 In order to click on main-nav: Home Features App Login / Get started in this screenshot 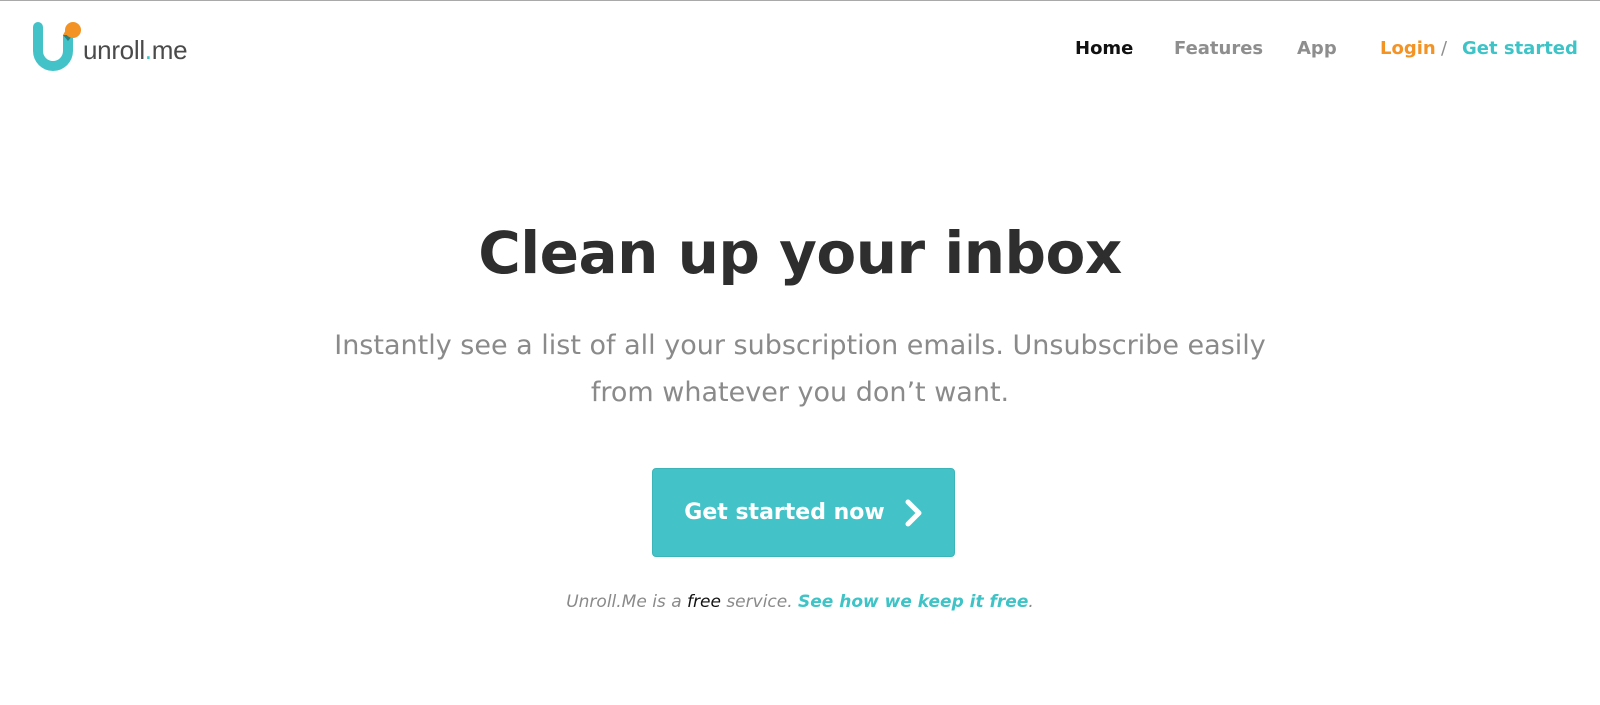, I will do `click(800, 49)`.